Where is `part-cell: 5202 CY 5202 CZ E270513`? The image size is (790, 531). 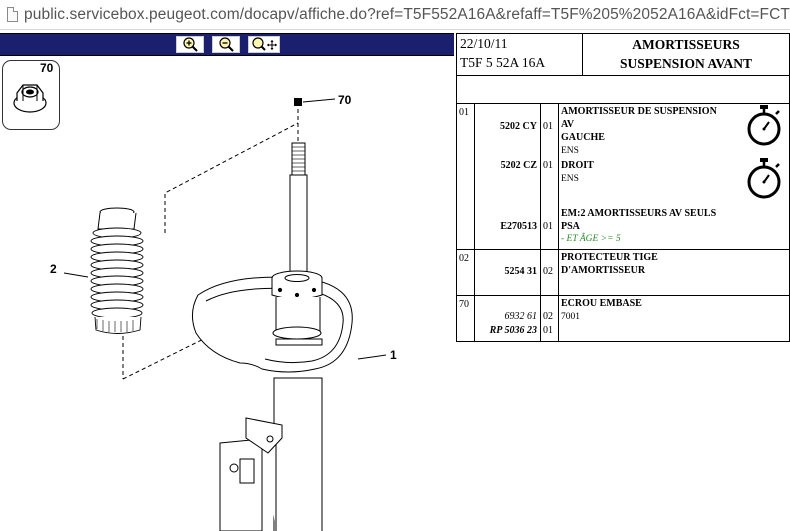
part-cell: 5202 CY 5202 CZ E270513 is located at coordinates (508, 176).